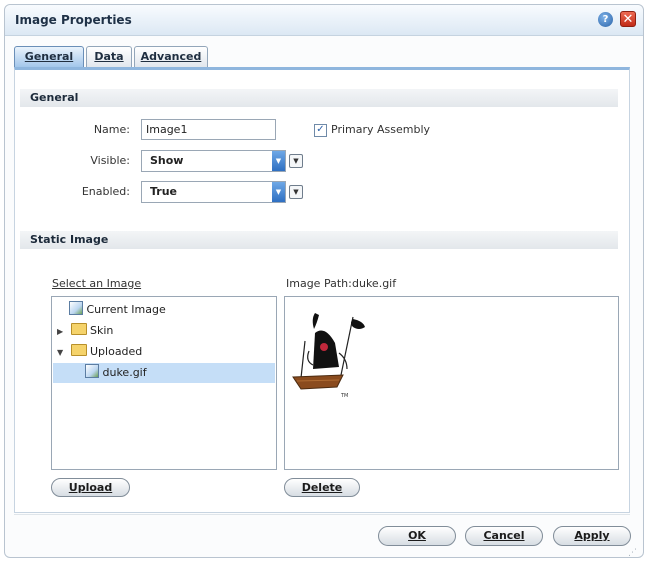 The height and width of the screenshot is (564, 650). I want to click on tab-data: Data, so click(109, 57).